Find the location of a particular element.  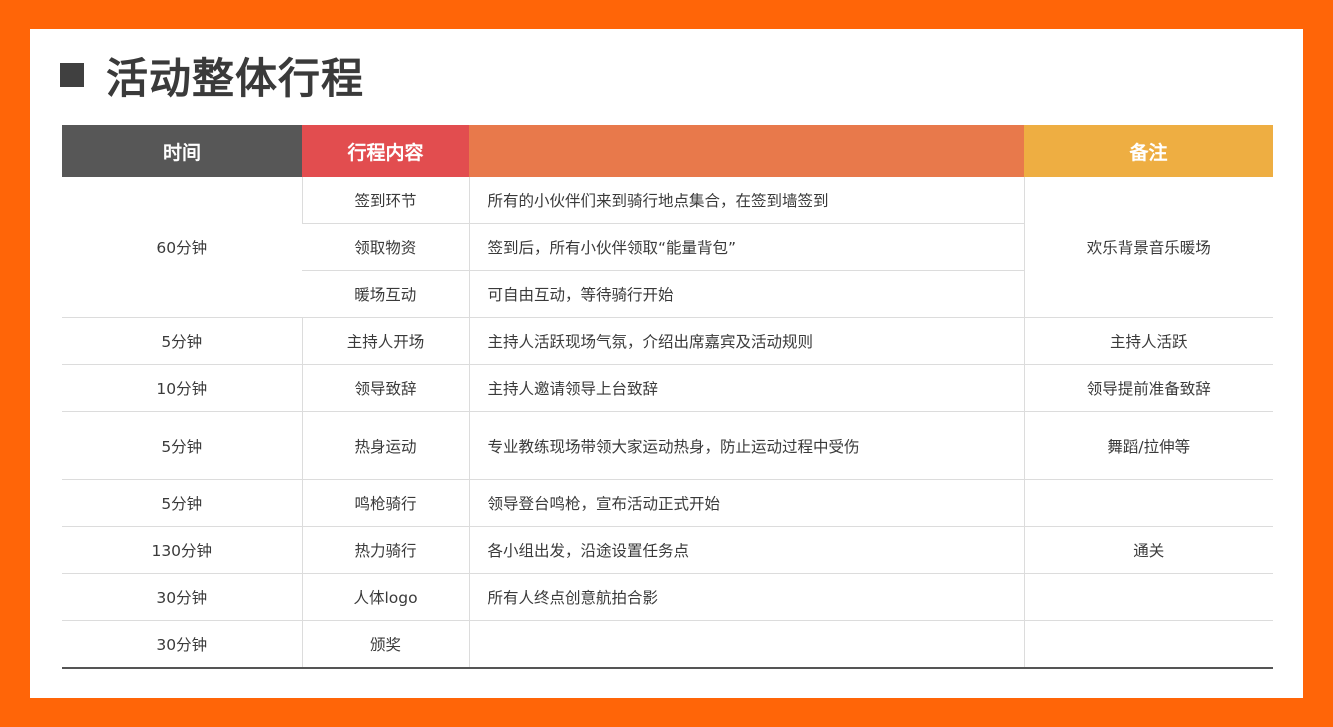

header-time: 时间 is located at coordinates (182, 151).